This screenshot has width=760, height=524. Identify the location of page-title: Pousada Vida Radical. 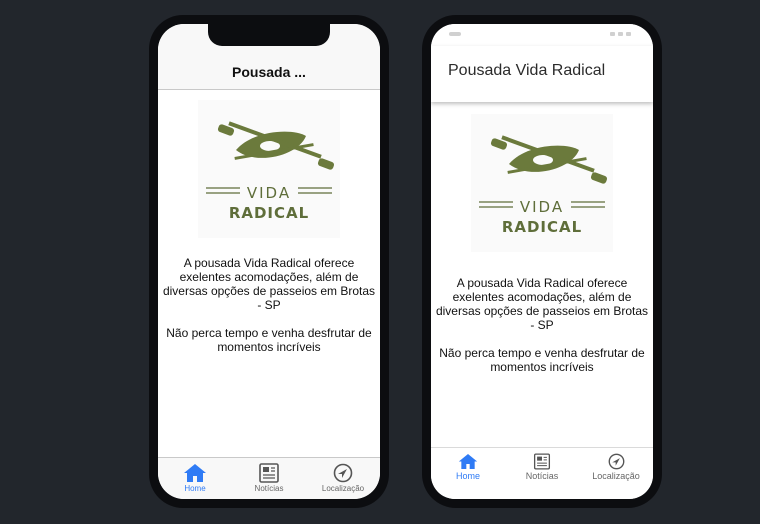
(527, 70).